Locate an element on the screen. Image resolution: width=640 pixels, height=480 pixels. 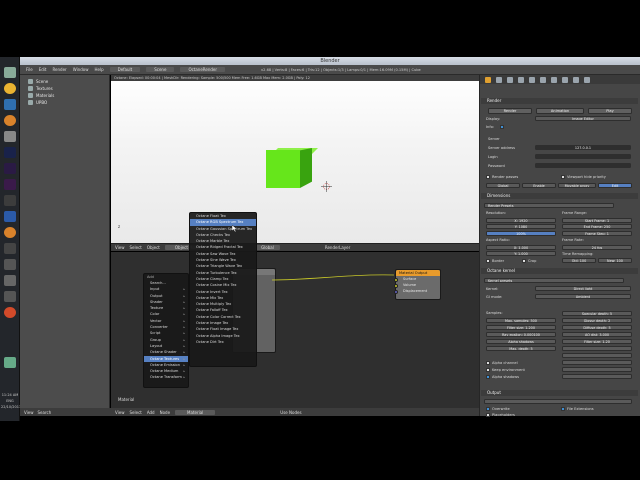
placeholders-checkbox is located at coordinates (488, 415).